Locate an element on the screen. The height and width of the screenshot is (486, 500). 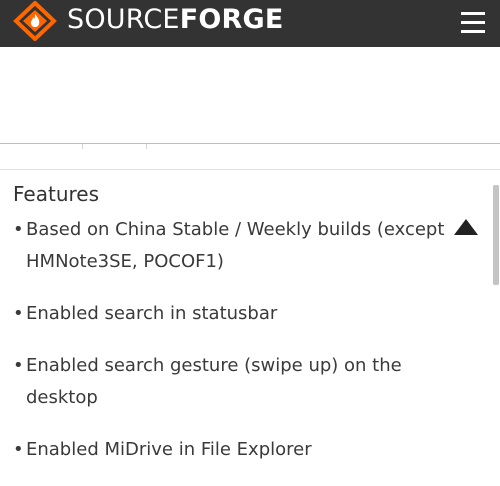
site-header: SOURCEFORGE is located at coordinates (250, 23).